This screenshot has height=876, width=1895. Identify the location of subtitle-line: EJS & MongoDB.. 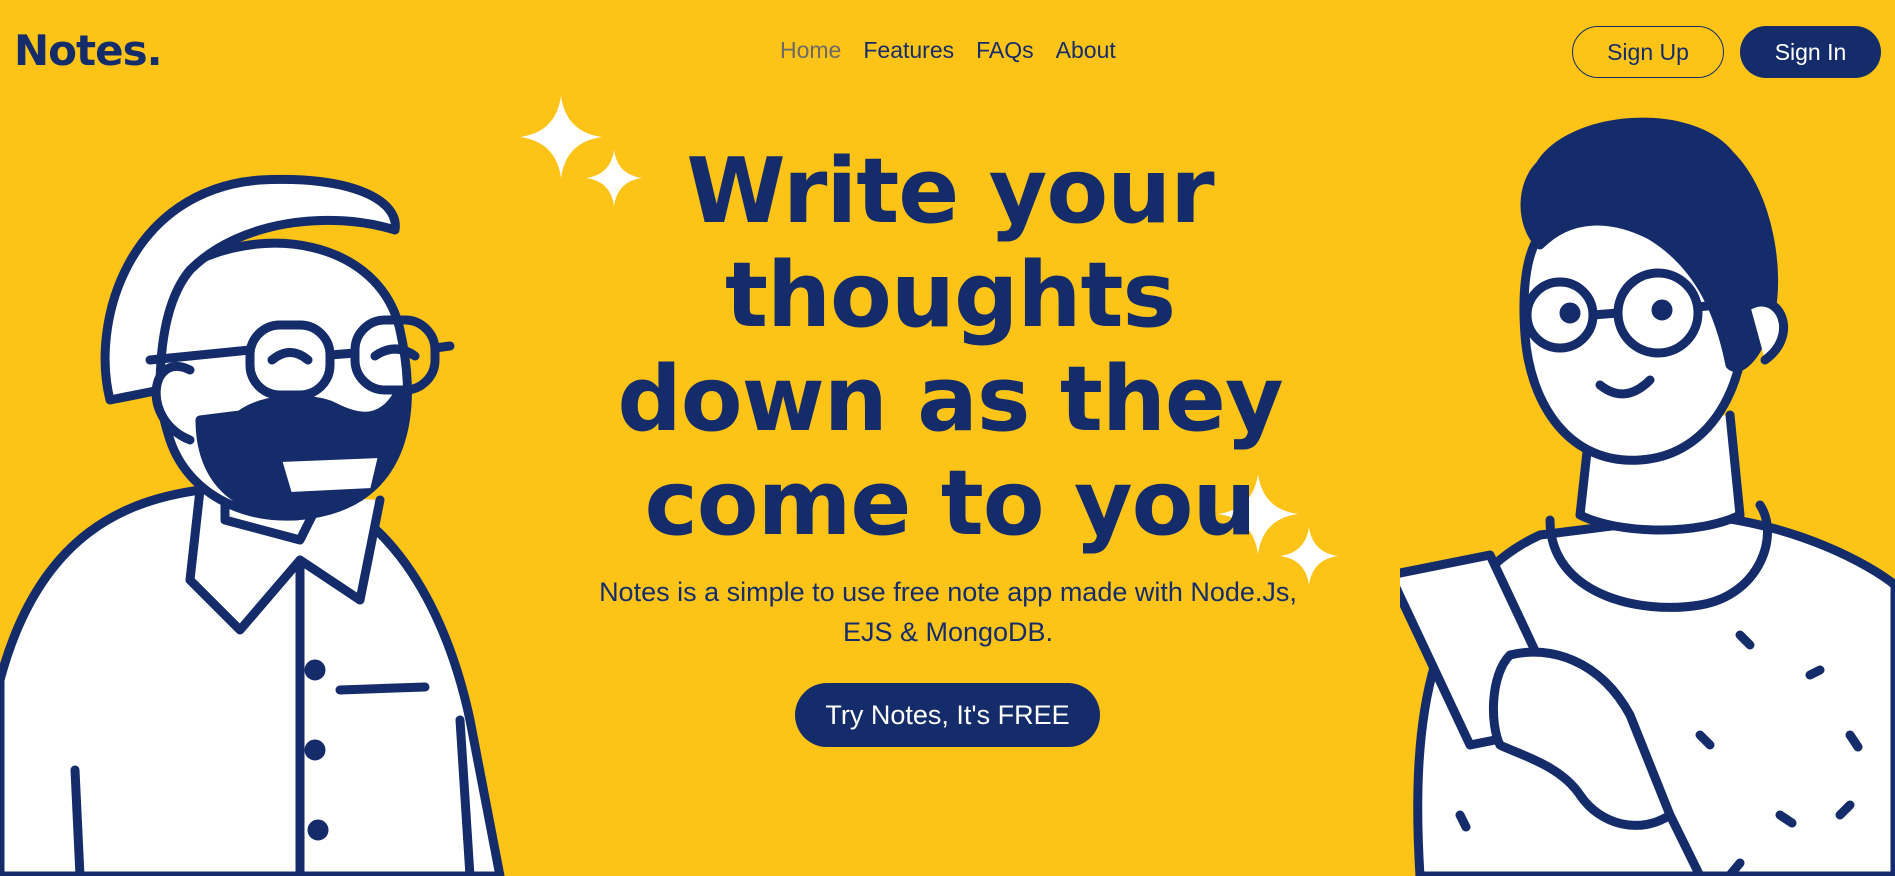
(948, 632).